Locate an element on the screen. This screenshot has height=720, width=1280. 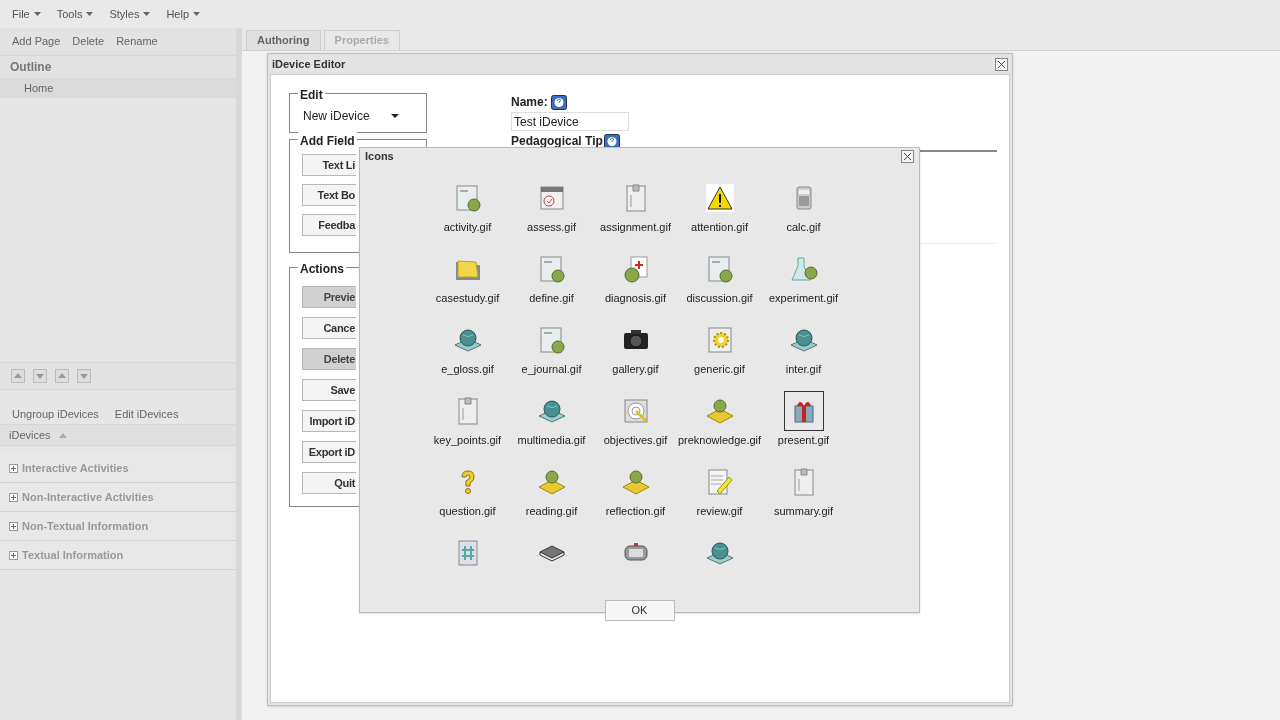
action-button: Import iD is located at coordinates (329, 421).